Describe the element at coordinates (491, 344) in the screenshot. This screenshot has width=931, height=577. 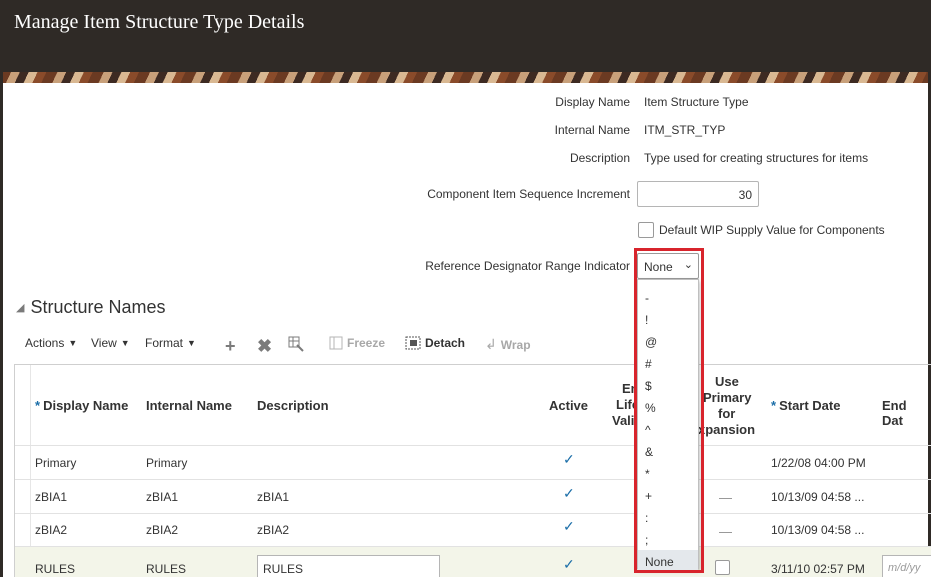
I see `wrap-icon: ↲` at that location.